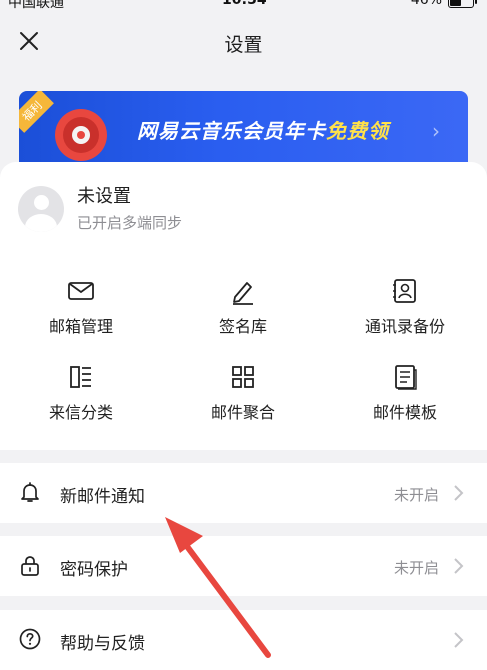 The width and height of the screenshot is (487, 670). Describe the element at coordinates (30, 492) in the screenshot. I see `bell-icon` at that location.